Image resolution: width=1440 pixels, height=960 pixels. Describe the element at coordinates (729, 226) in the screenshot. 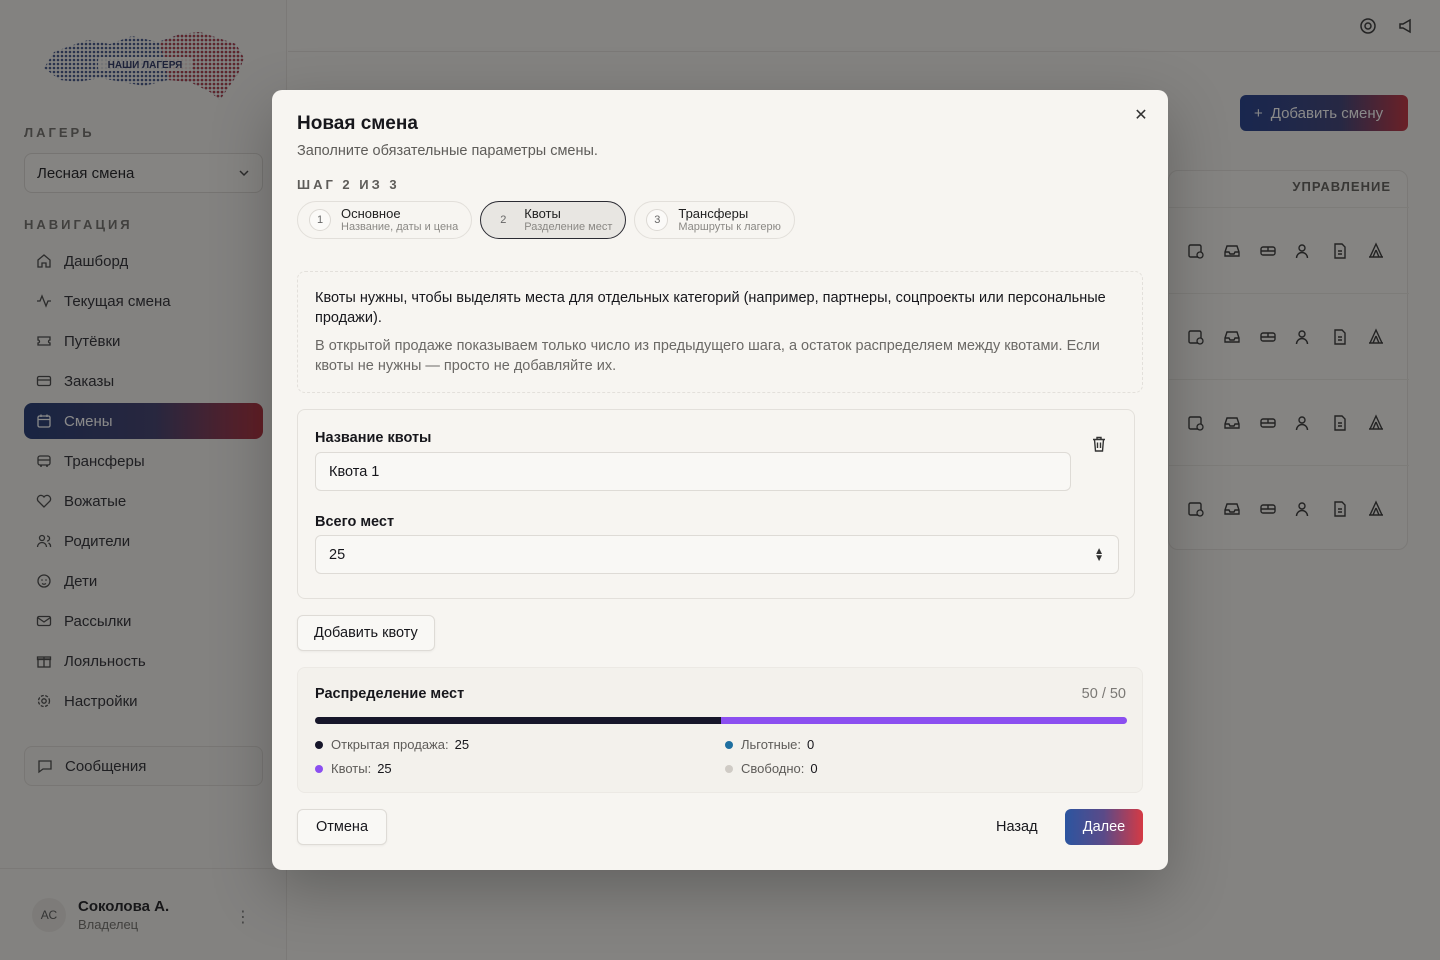

I see `step-description: Маршруты к лагерю` at that location.